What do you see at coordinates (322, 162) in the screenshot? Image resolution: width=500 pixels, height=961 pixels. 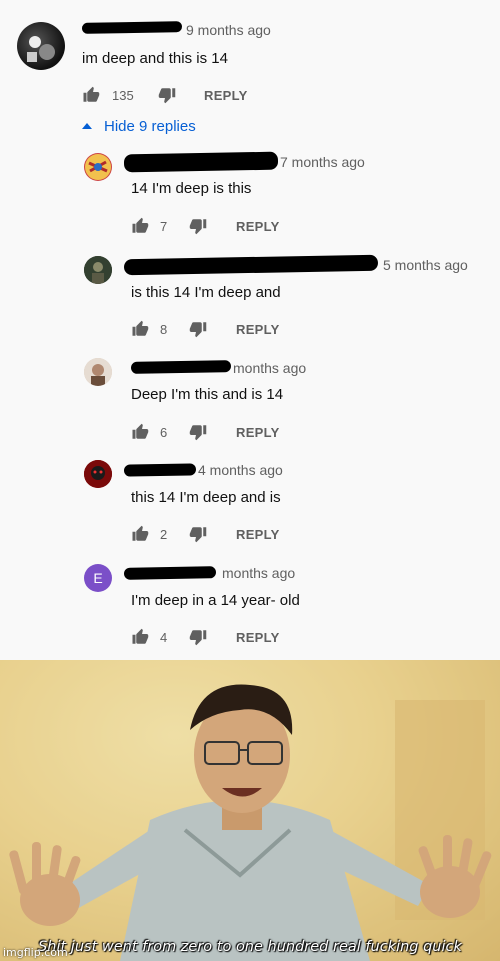 I see `comment-timestamp: 7 months ago` at bounding box center [322, 162].